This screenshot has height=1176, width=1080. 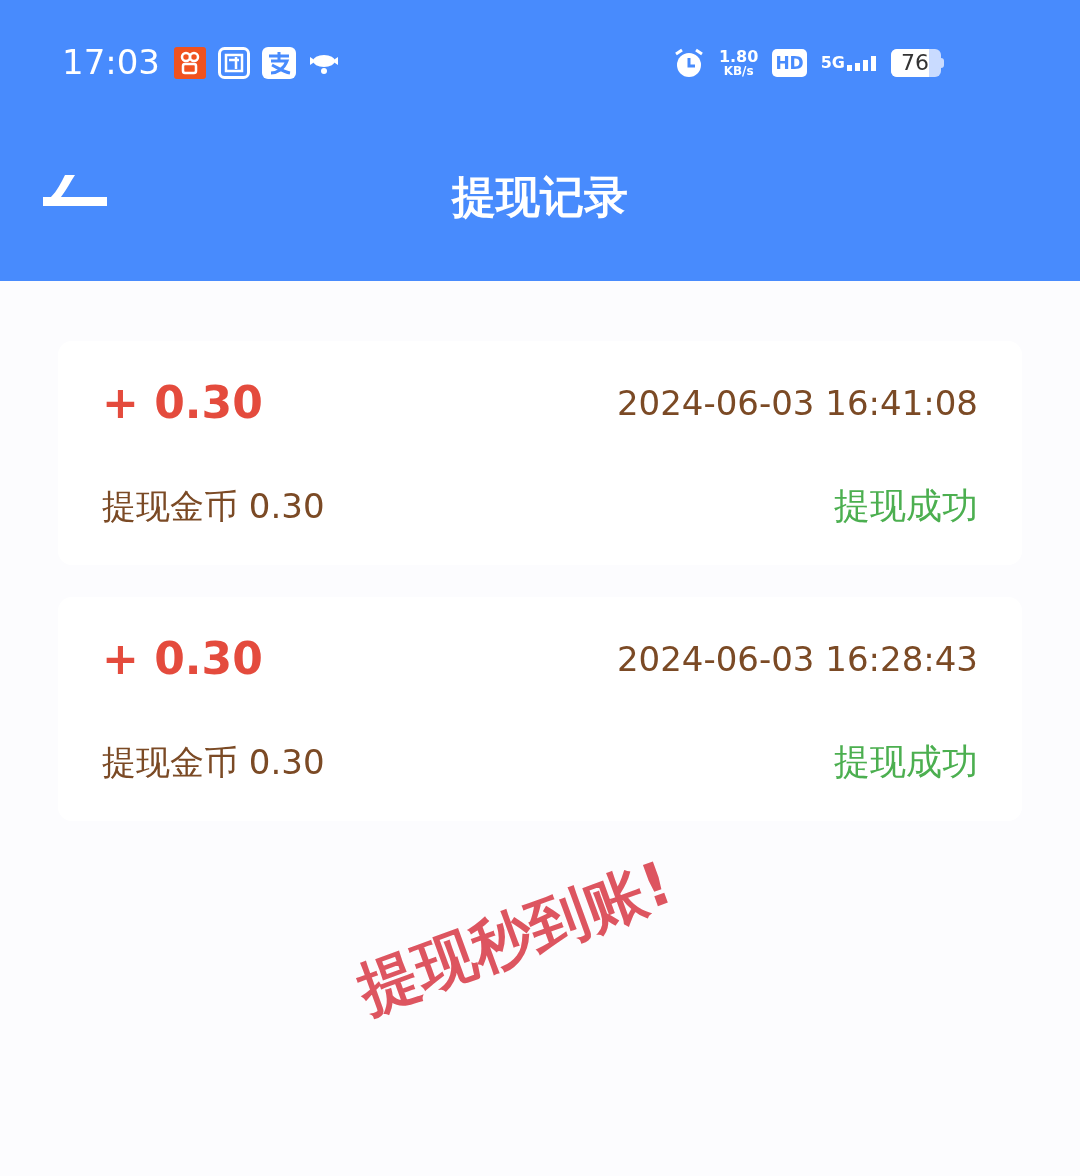 What do you see at coordinates (738, 70) in the screenshot?
I see `speed-unit: KB/s` at bounding box center [738, 70].